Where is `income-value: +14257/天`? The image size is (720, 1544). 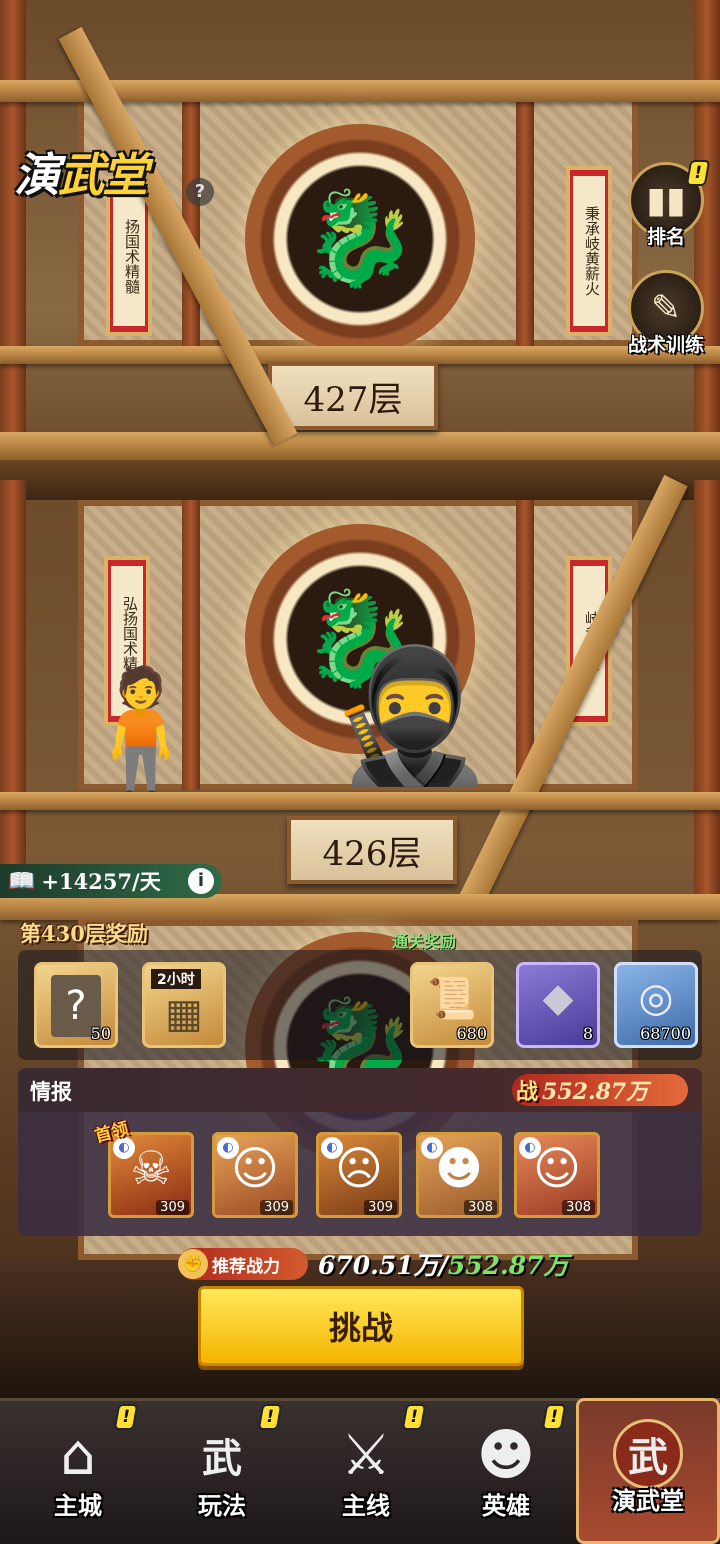 income-value: +14257/天 is located at coordinates (101, 881).